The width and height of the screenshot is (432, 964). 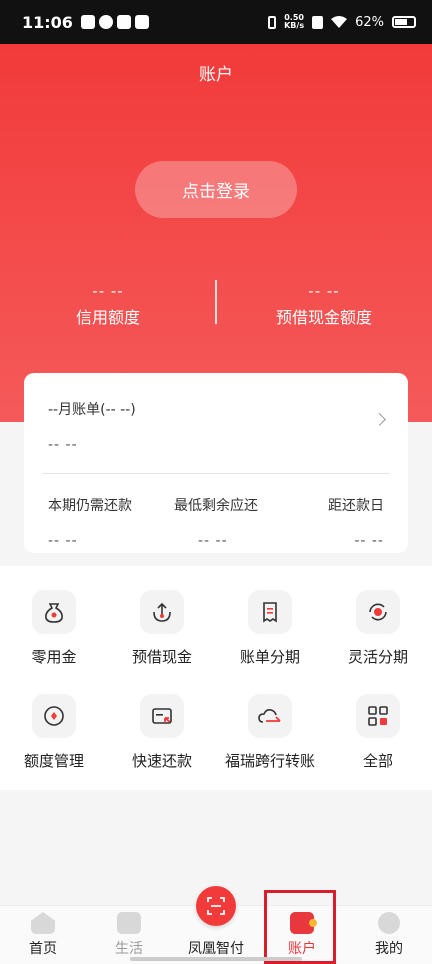 I want to click on service-interbank-transfer: 福瑞跨行转账, so click(x=270, y=732).